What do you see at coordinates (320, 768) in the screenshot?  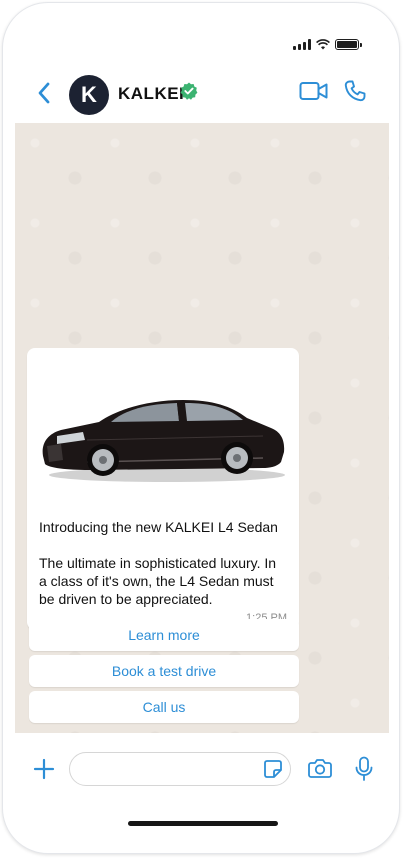 I see `camera-icon` at bounding box center [320, 768].